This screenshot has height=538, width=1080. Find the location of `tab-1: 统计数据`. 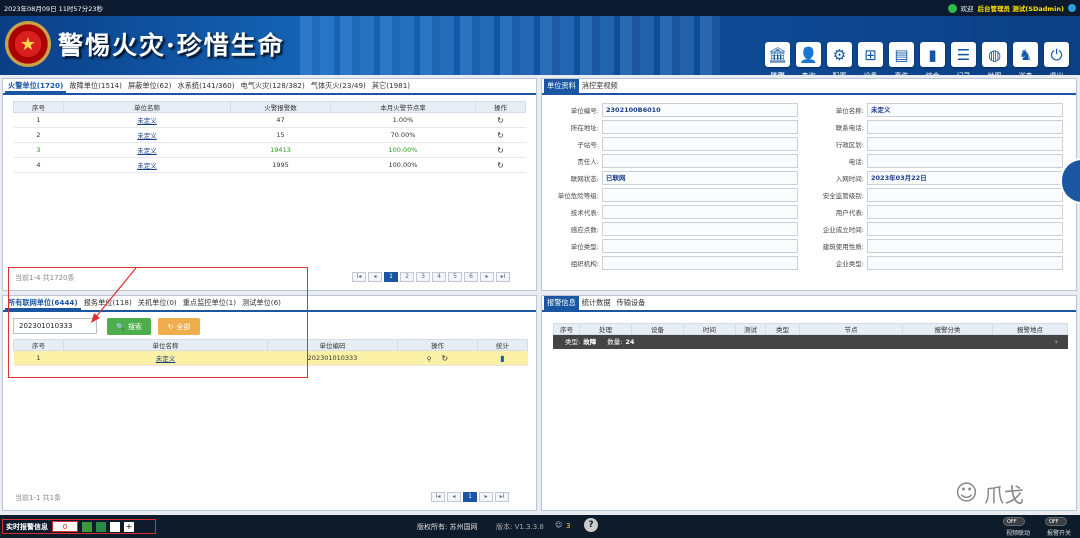

tab-1: 统计数据 is located at coordinates (596, 303).